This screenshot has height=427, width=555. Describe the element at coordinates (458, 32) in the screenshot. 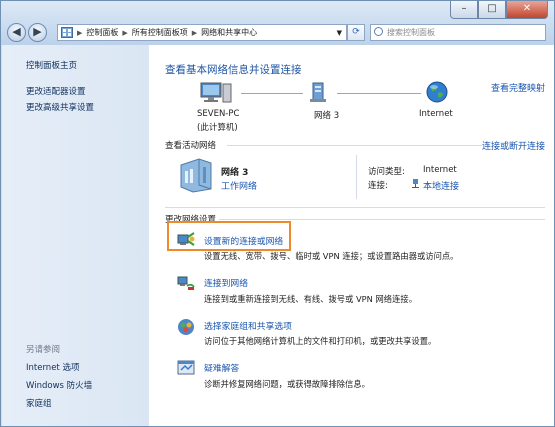

I see `search-input: 搜索控制面板` at that location.